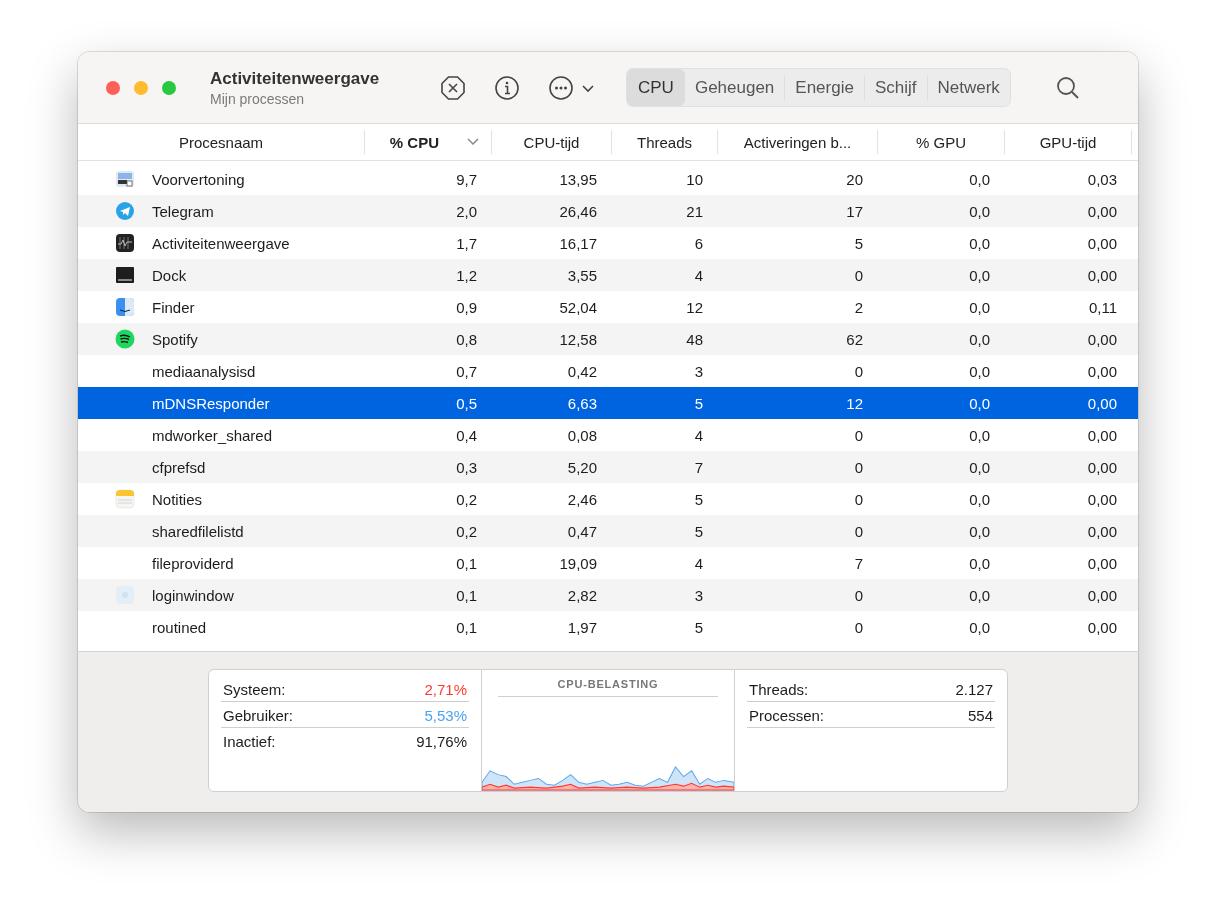 The height and width of the screenshot is (914, 1216). I want to click on stat-label: Gebruiker:, so click(258, 715).